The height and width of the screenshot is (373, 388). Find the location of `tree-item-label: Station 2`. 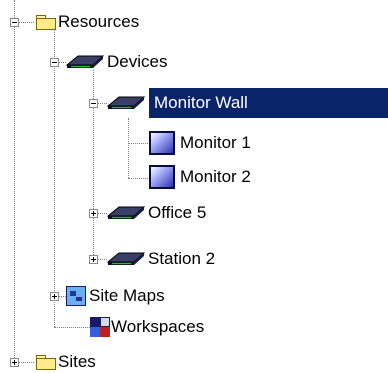

tree-item-label: Station 2 is located at coordinates (182, 258).